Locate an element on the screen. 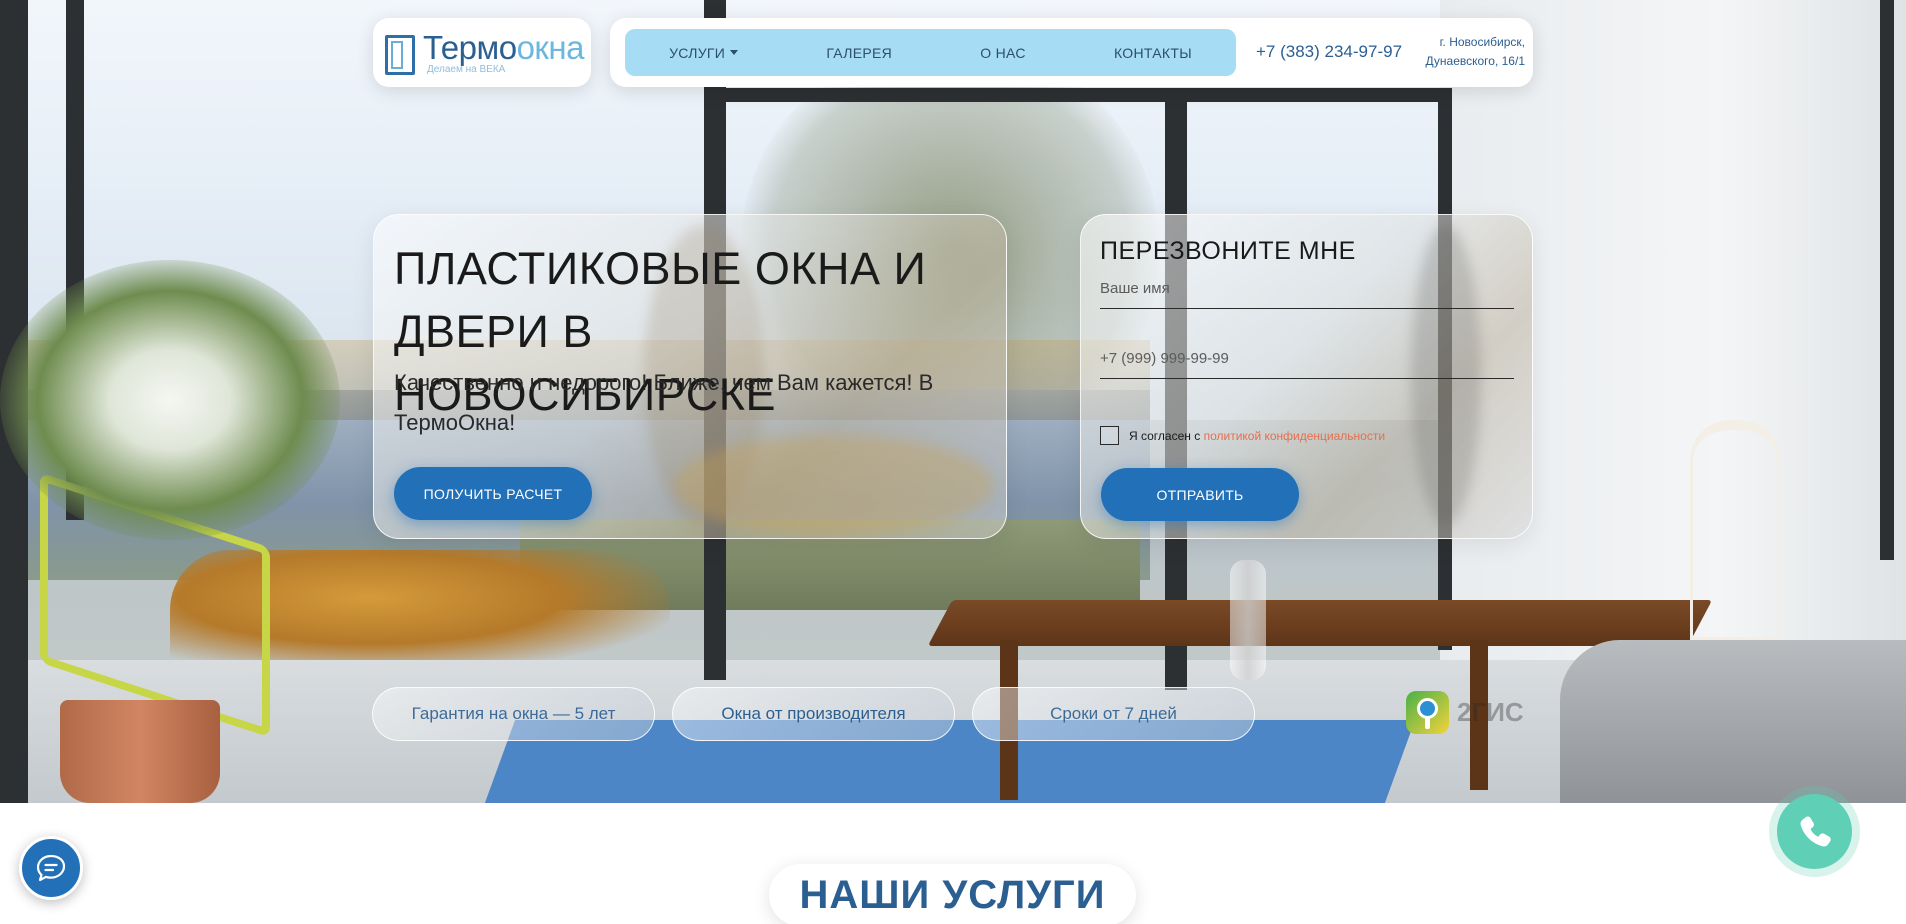 The width and height of the screenshot is (1906, 924). background-vase is located at coordinates (1248, 620).